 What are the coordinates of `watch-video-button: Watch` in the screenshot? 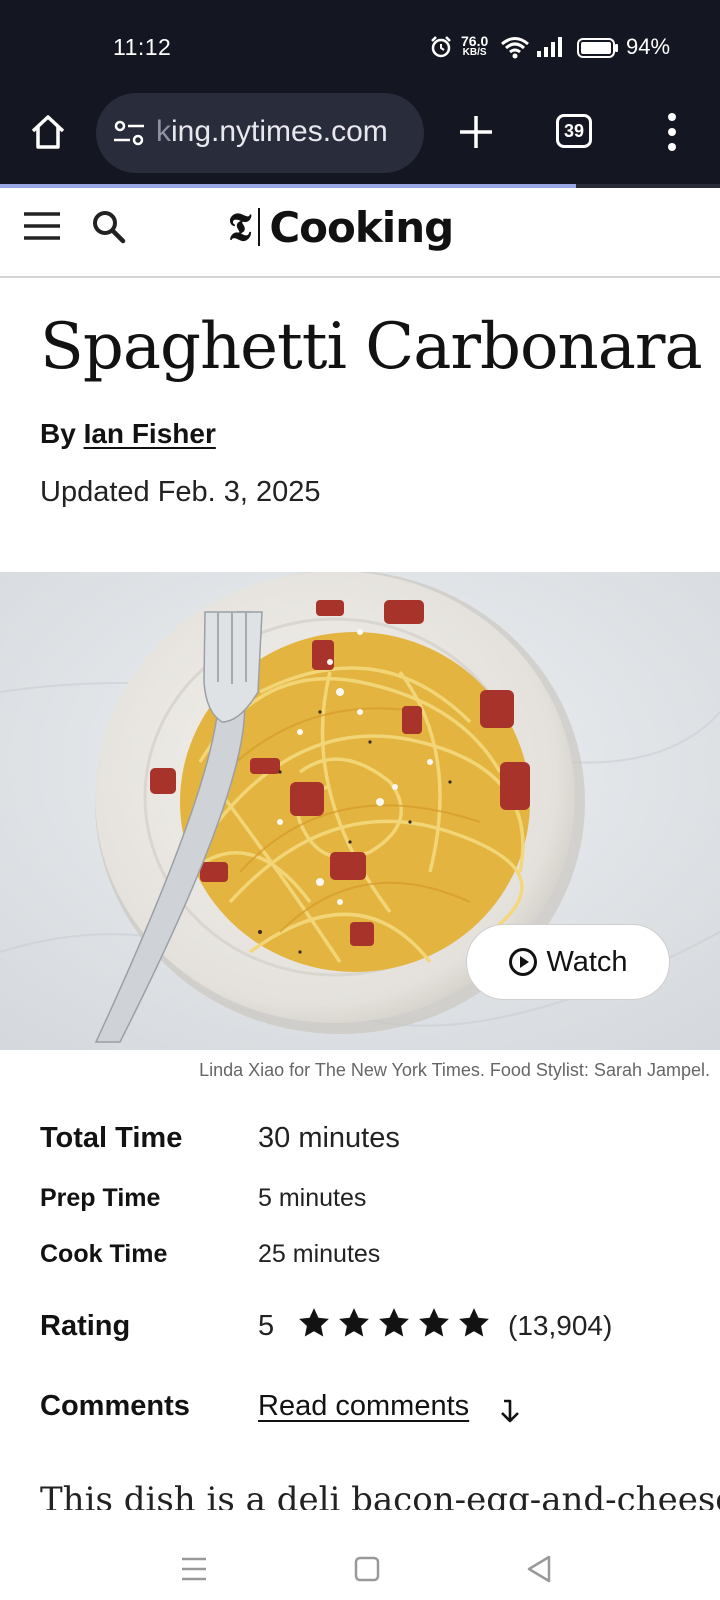 It's located at (568, 962).